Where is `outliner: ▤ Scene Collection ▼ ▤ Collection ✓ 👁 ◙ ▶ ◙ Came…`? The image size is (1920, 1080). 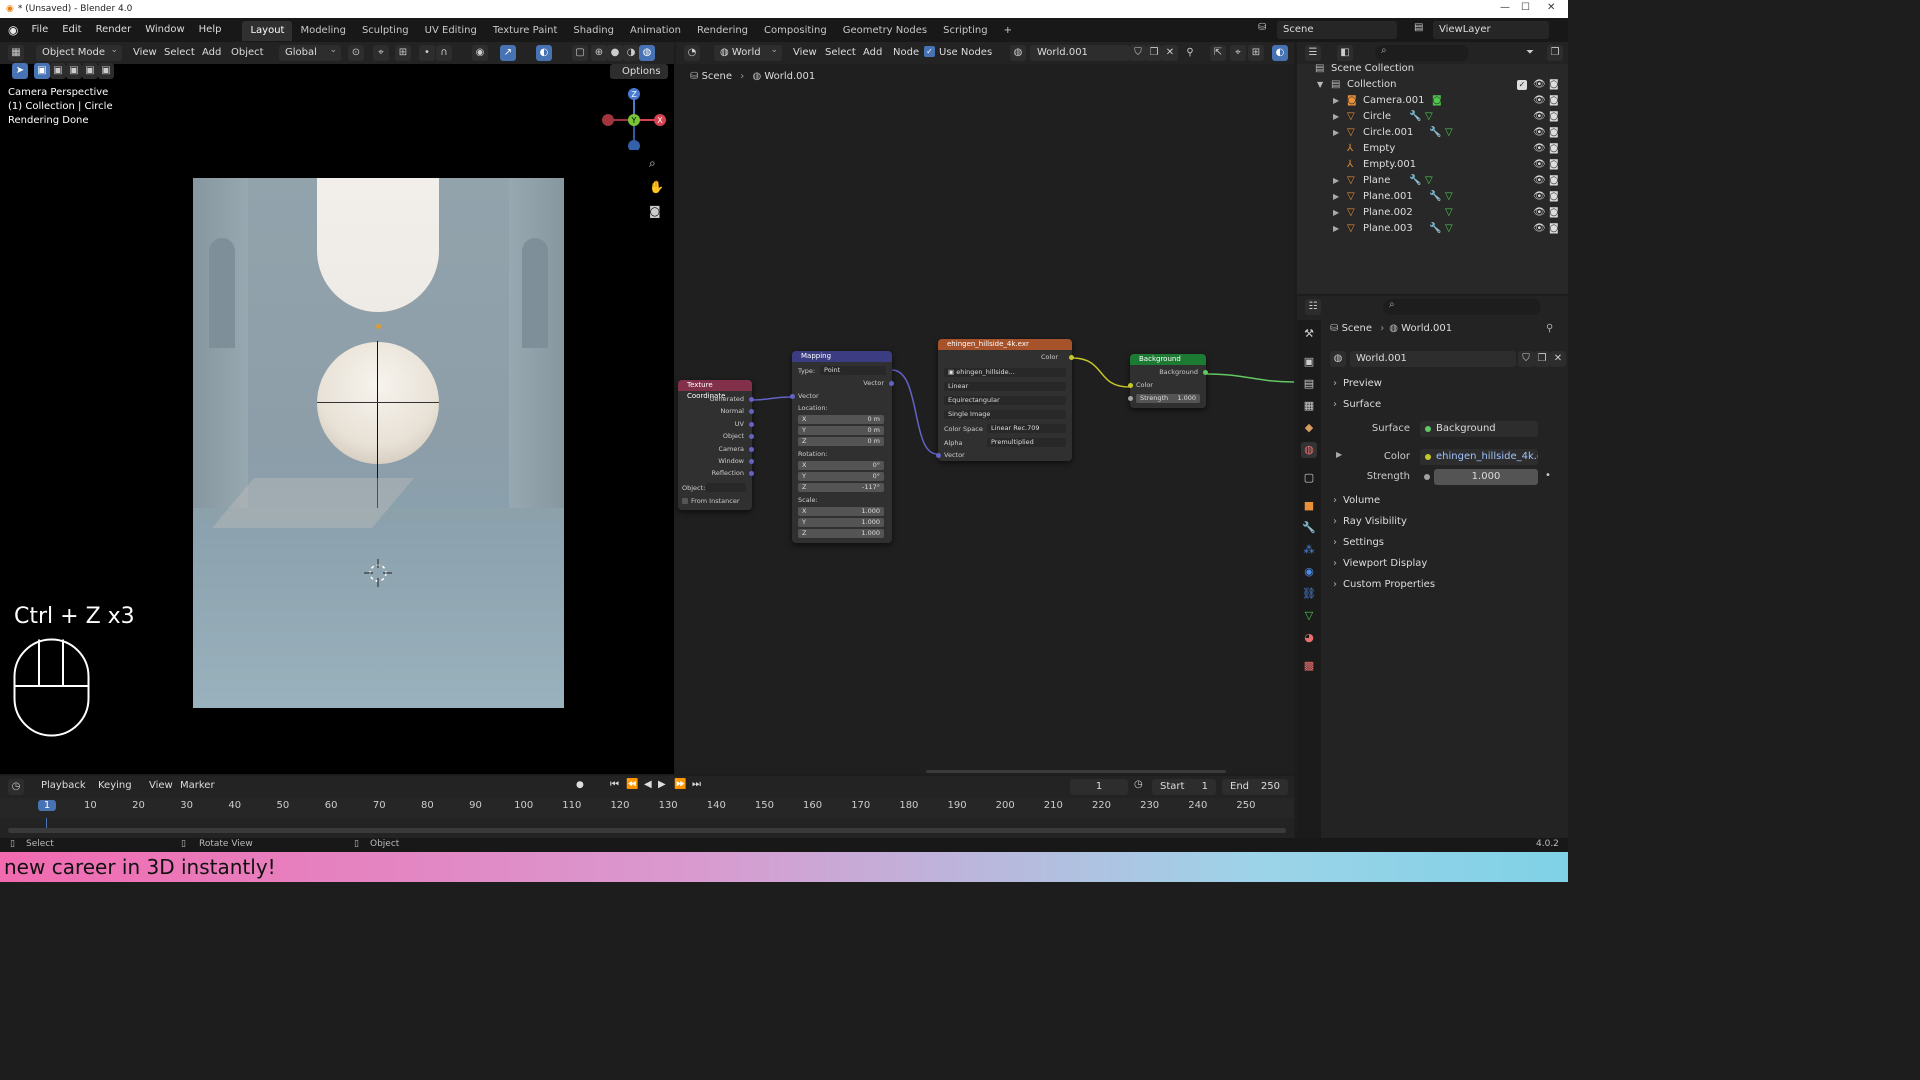 outliner: ▤ Scene Collection ▼ ▤ Collection ✓ 👁 ◙ ▶ ◙ Came… is located at coordinates (1432, 178).